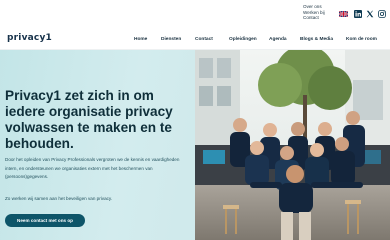 This screenshot has height=240, width=390. I want to click on top-link-about: Over ons, so click(314, 7).